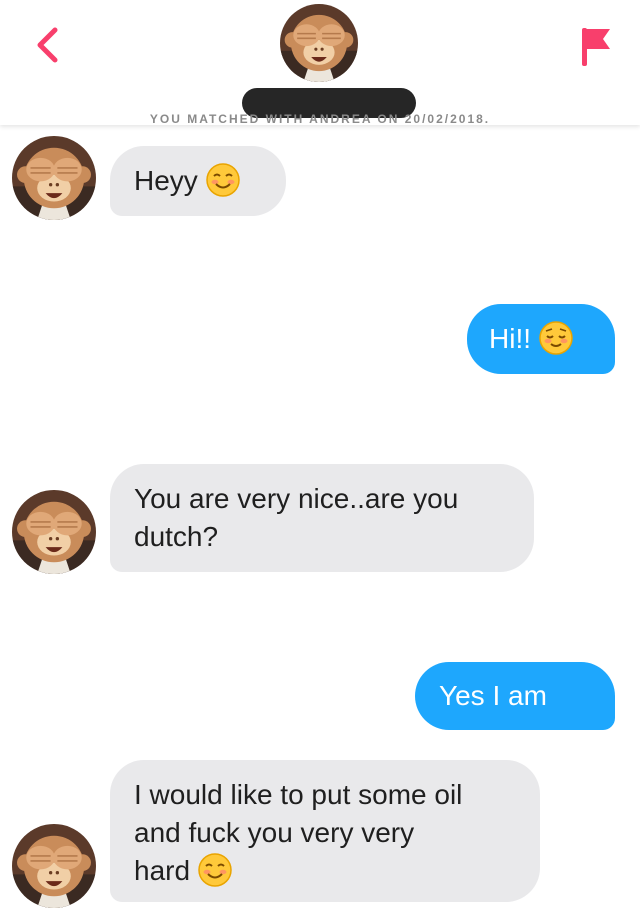 This screenshot has height=922, width=640. Describe the element at coordinates (596, 46) in the screenshot. I see `flag-icon` at that location.